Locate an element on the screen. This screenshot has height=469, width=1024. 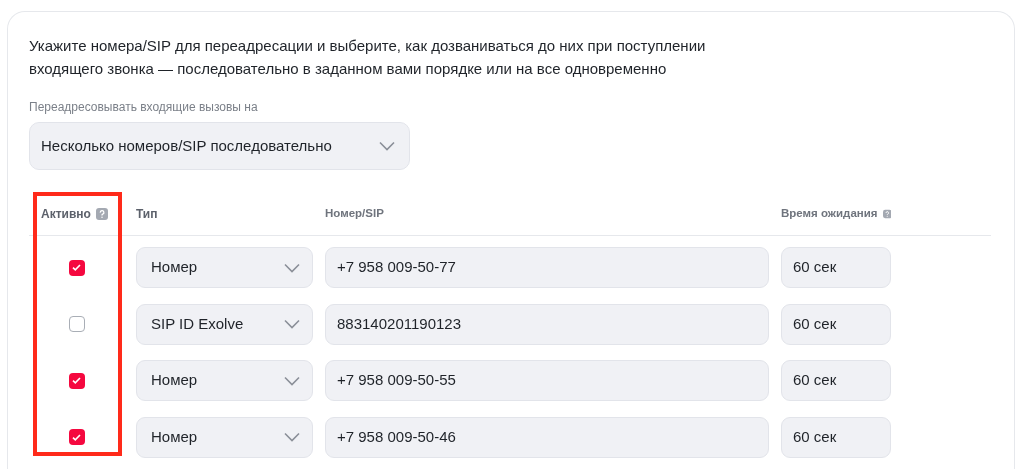
type-select: SIP ID Exolve is located at coordinates (224, 324).